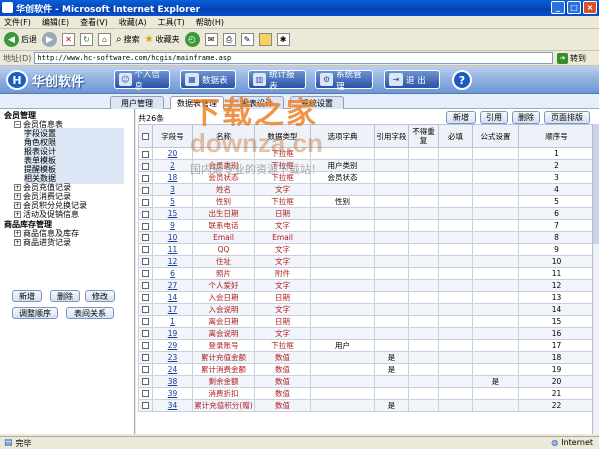  Describe the element at coordinates (277, 81) in the screenshot. I see `nav-statistics: ▥ 统计报表` at that location.